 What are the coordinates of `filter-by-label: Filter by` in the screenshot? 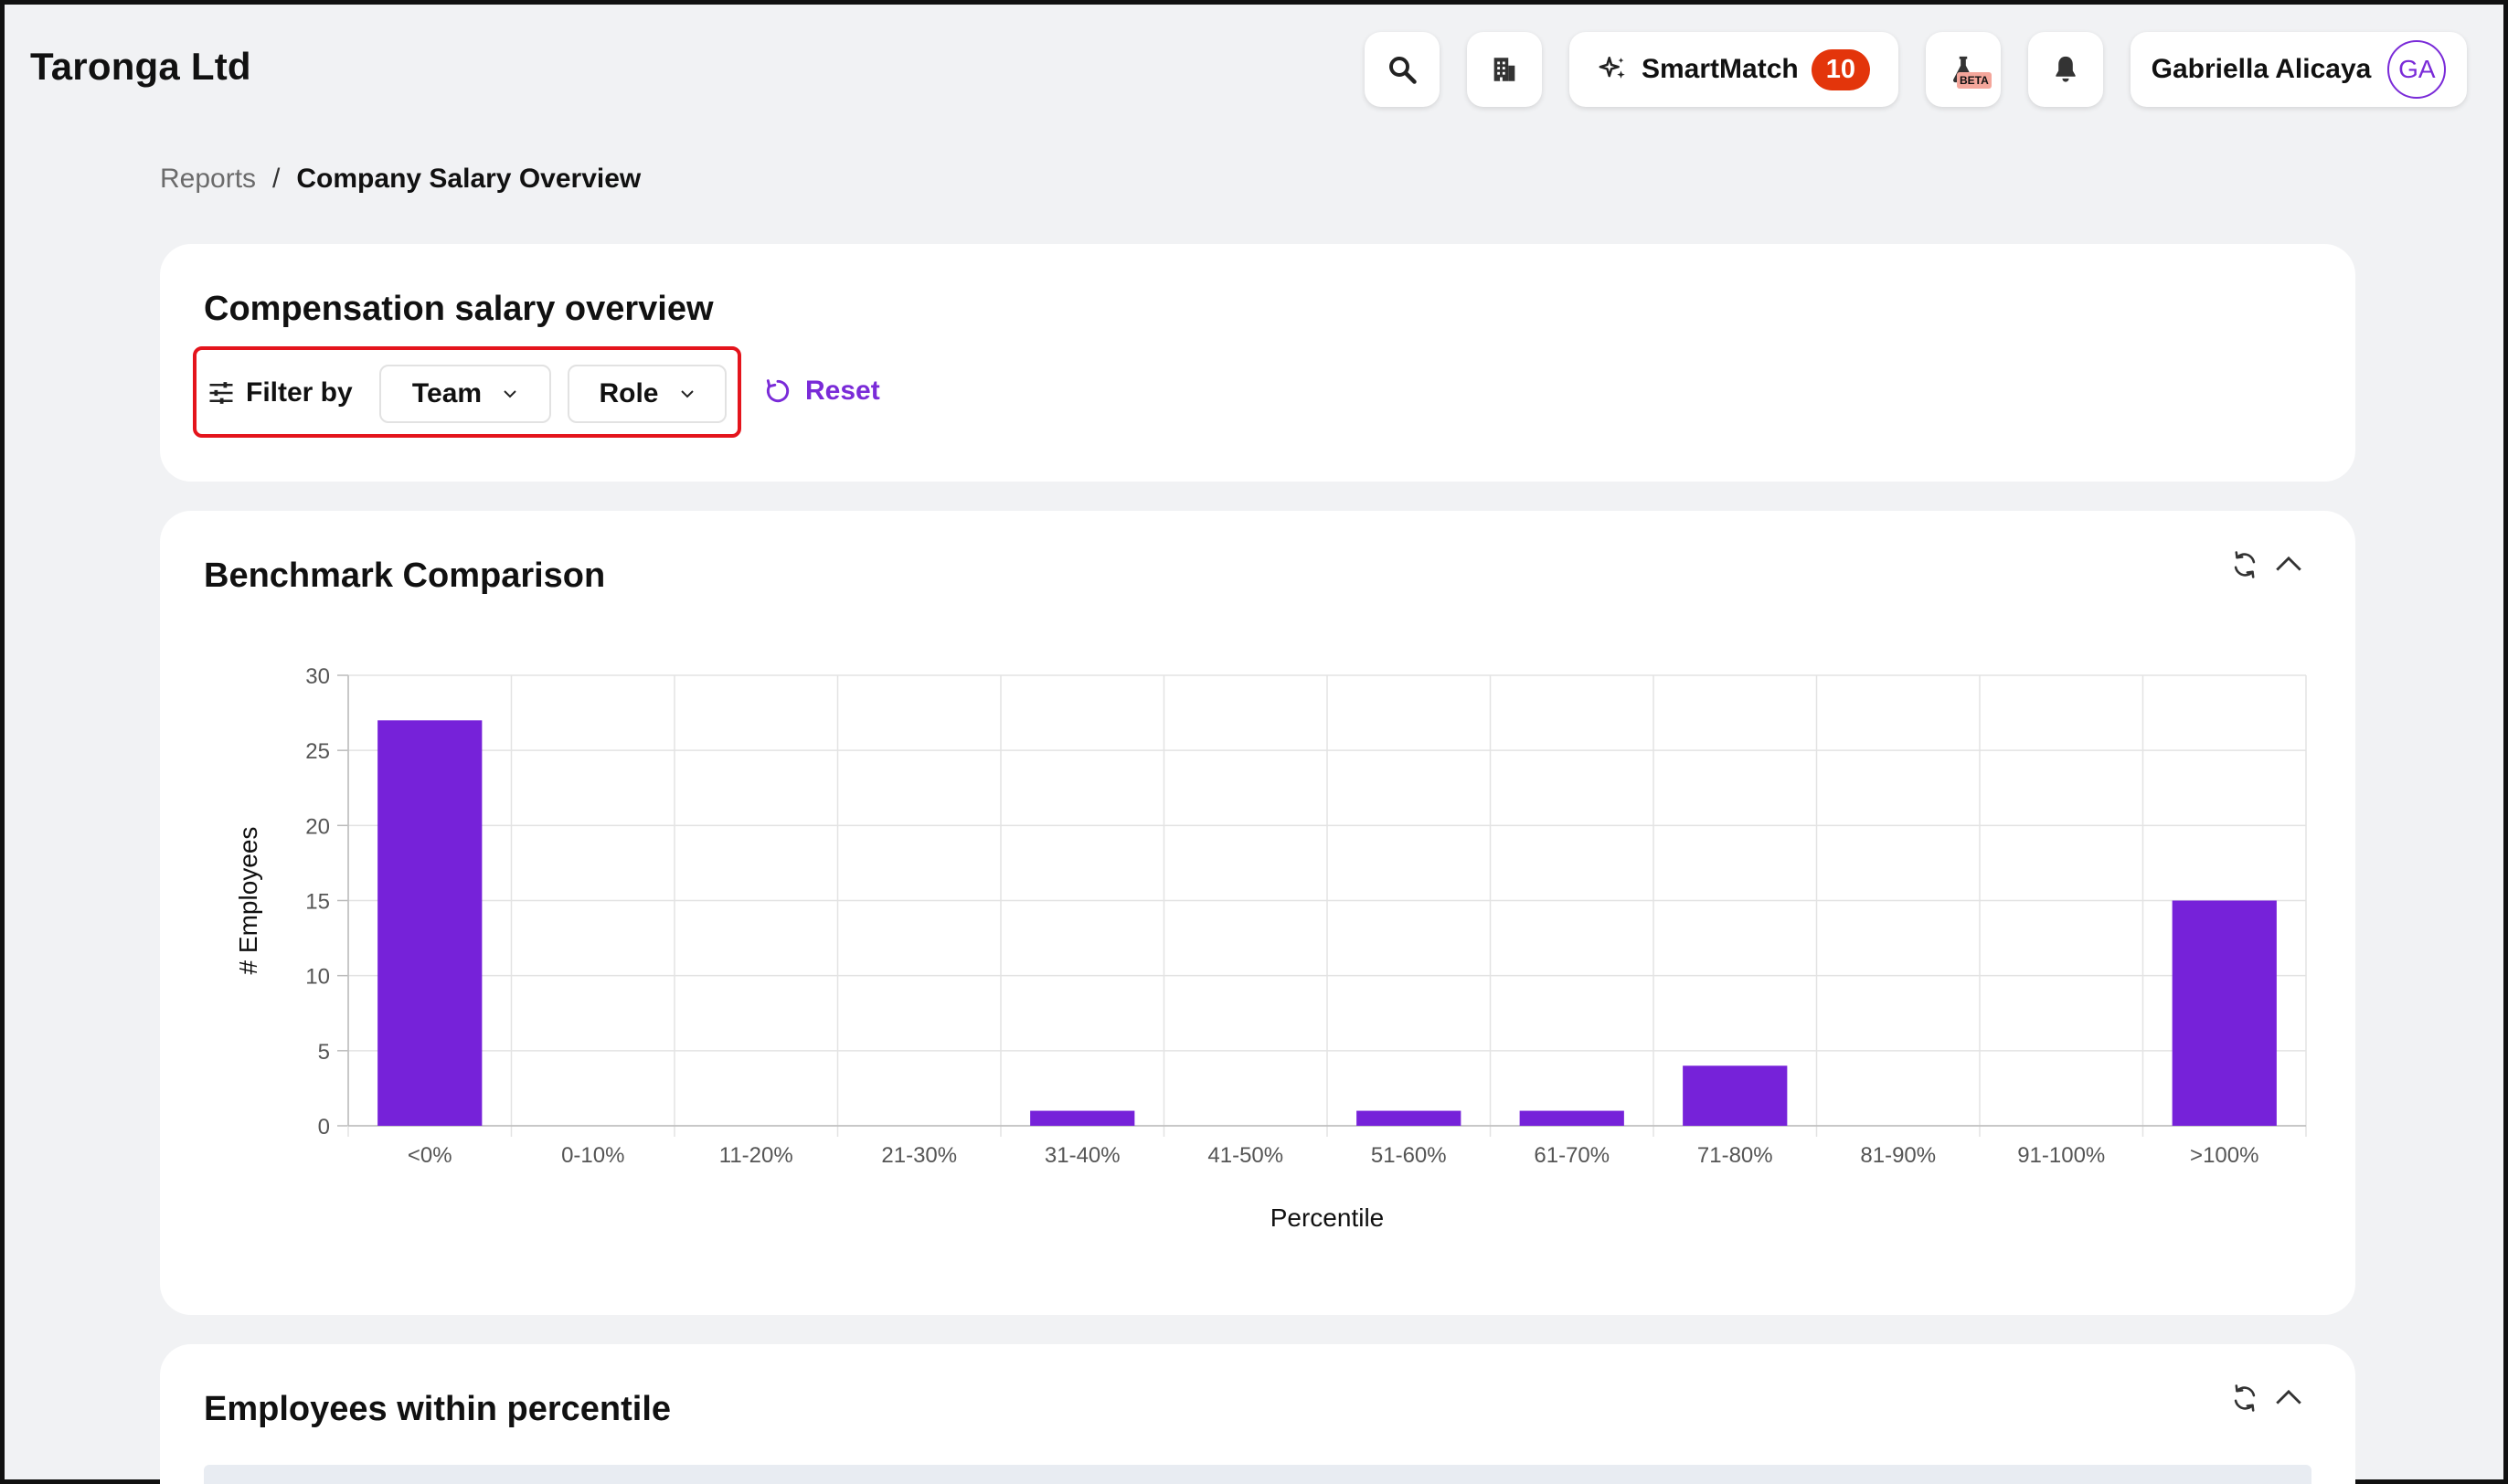 It's located at (299, 393).